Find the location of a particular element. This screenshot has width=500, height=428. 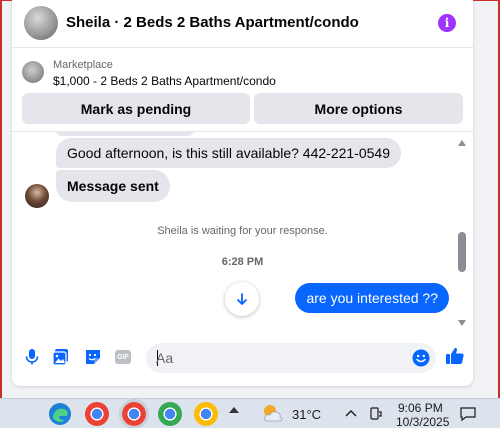

edge-icon is located at coordinates (60, 414).